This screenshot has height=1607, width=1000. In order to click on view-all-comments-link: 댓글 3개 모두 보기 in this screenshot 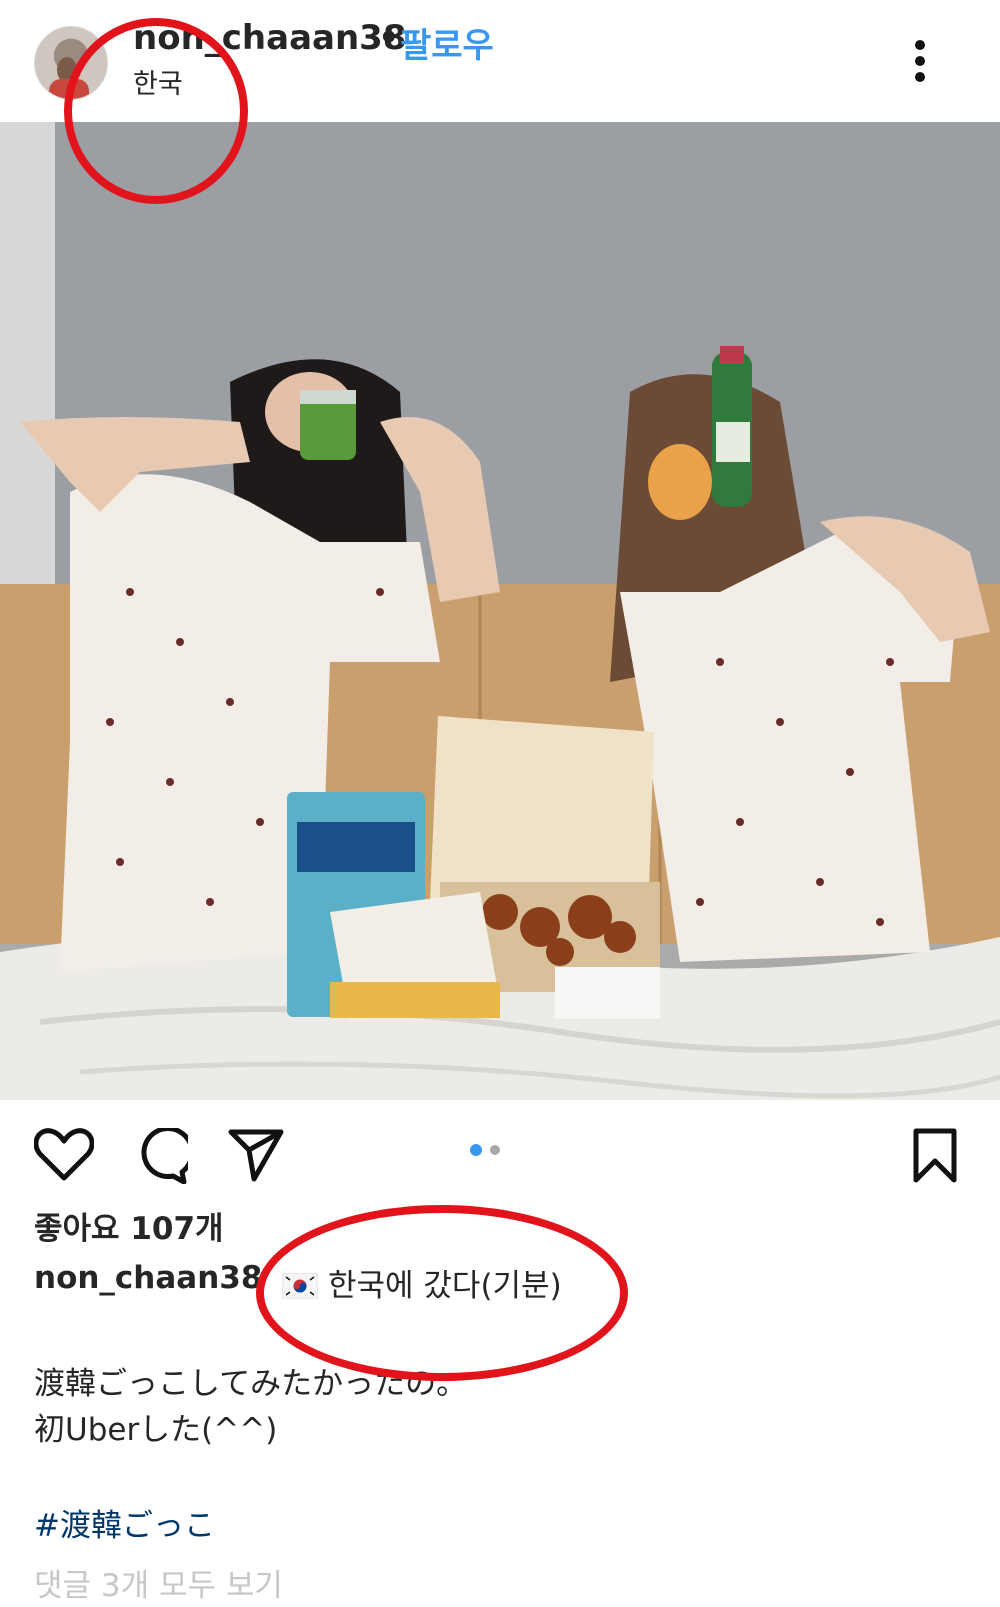, I will do `click(158, 1582)`.